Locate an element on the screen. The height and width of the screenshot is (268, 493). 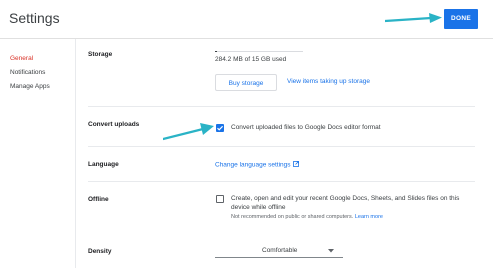
storage-usage-bar is located at coordinates (259, 51).